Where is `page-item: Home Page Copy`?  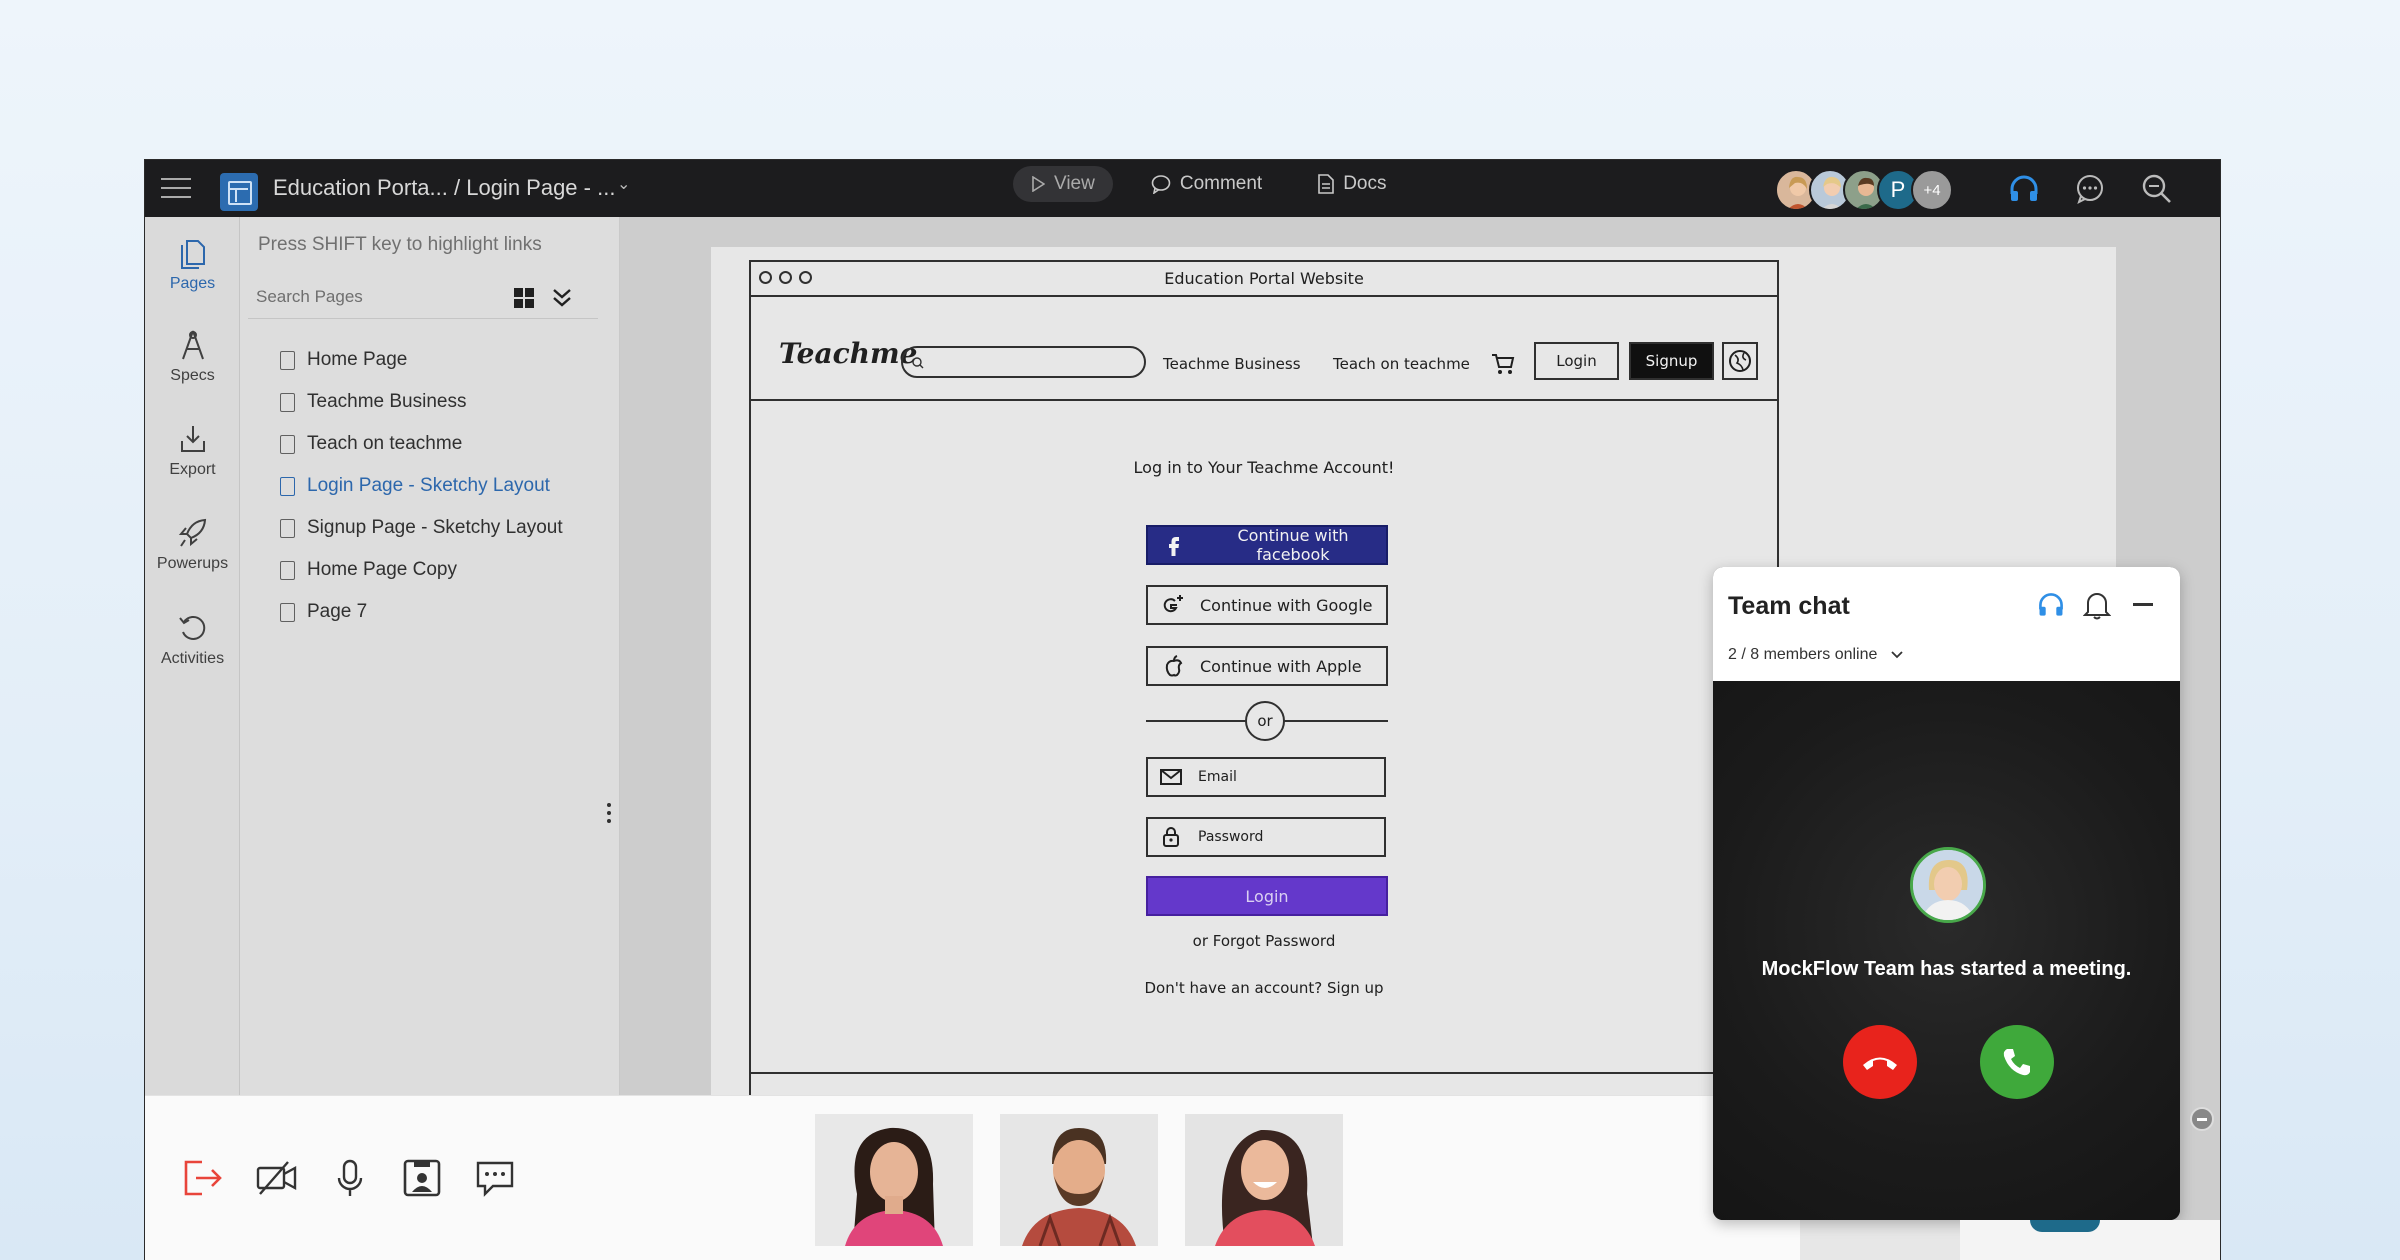 page-item: Home Page Copy is located at coordinates (421, 570).